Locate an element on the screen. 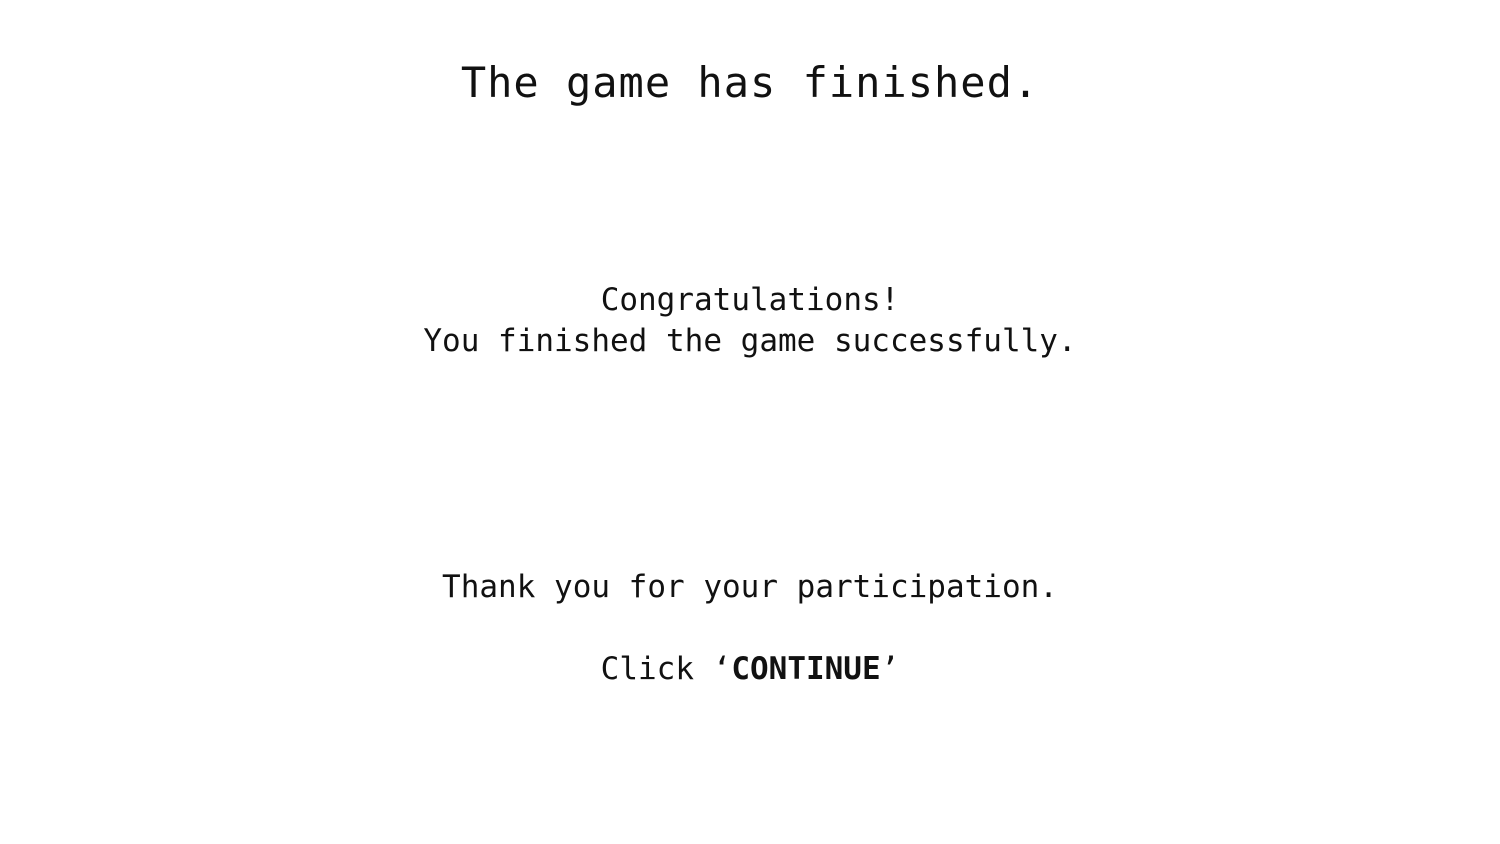  congratulations-text: Congratulations! is located at coordinates (750, 300).